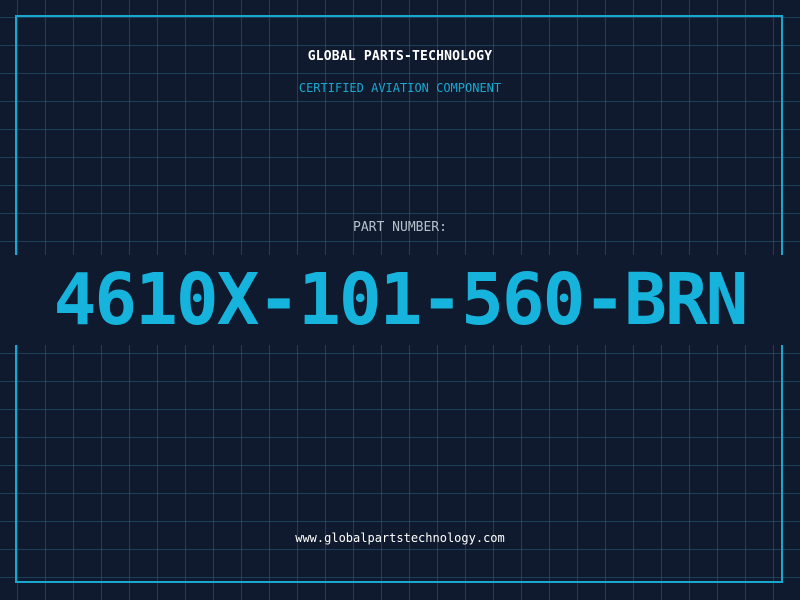 This screenshot has height=600, width=800. Describe the element at coordinates (400, 227) in the screenshot. I see `part-number-label: PART NUMBER:` at that location.